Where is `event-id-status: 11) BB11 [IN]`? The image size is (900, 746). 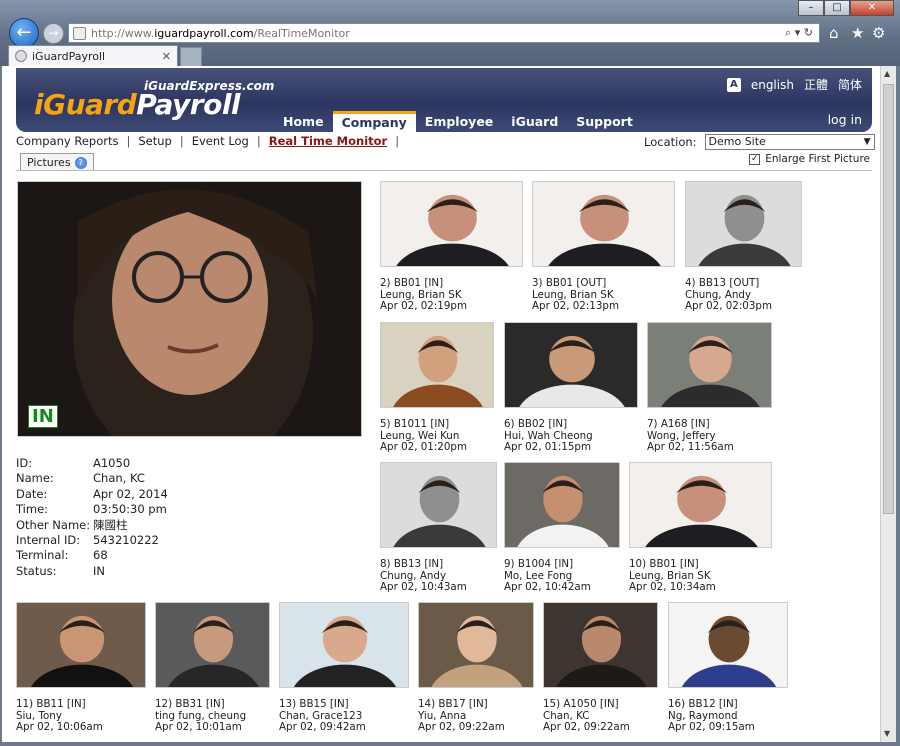
event-id-status: 11) BB11 [IN] is located at coordinates (51, 704).